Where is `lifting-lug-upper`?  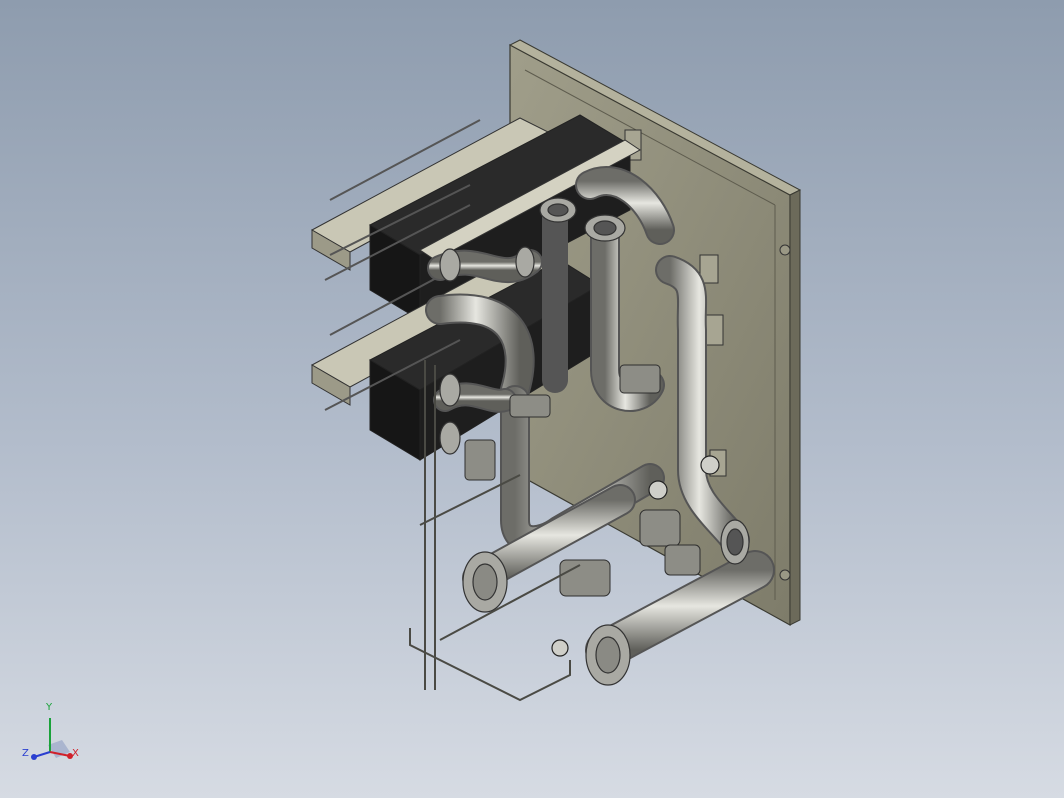
lifting-lug-upper is located at coordinates (785, 250).